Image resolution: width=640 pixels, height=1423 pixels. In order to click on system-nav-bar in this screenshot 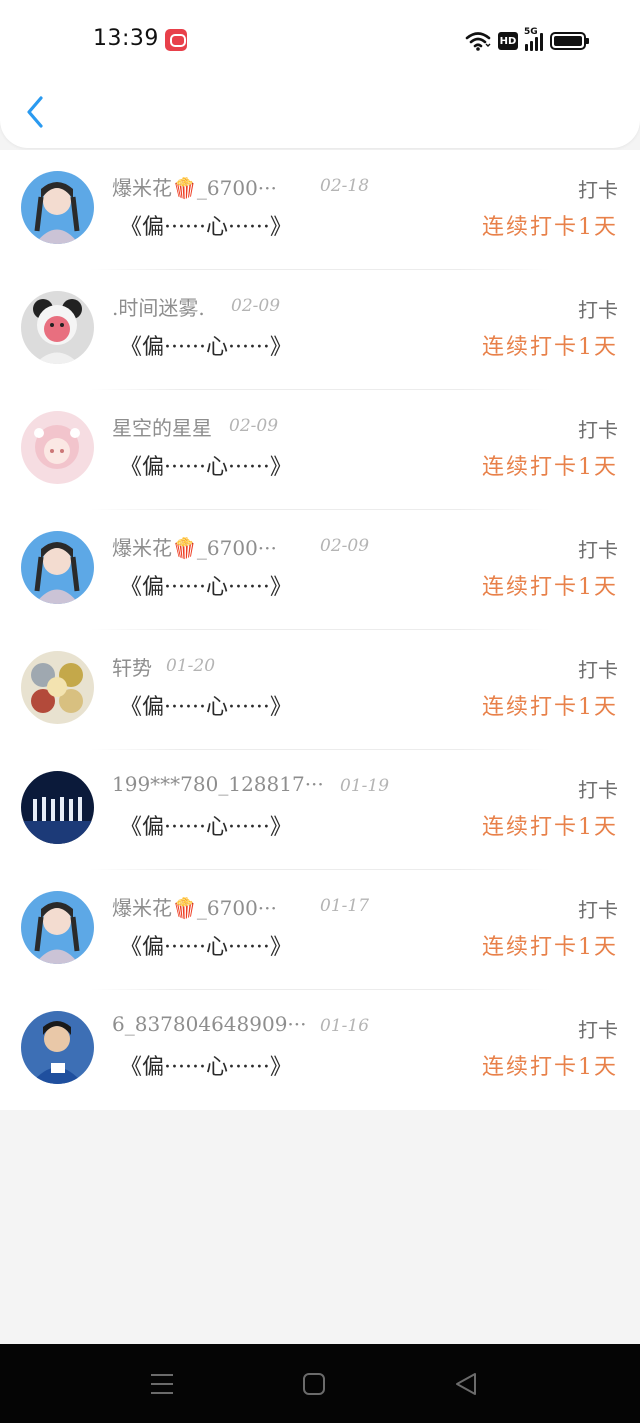, I will do `click(320, 1383)`.